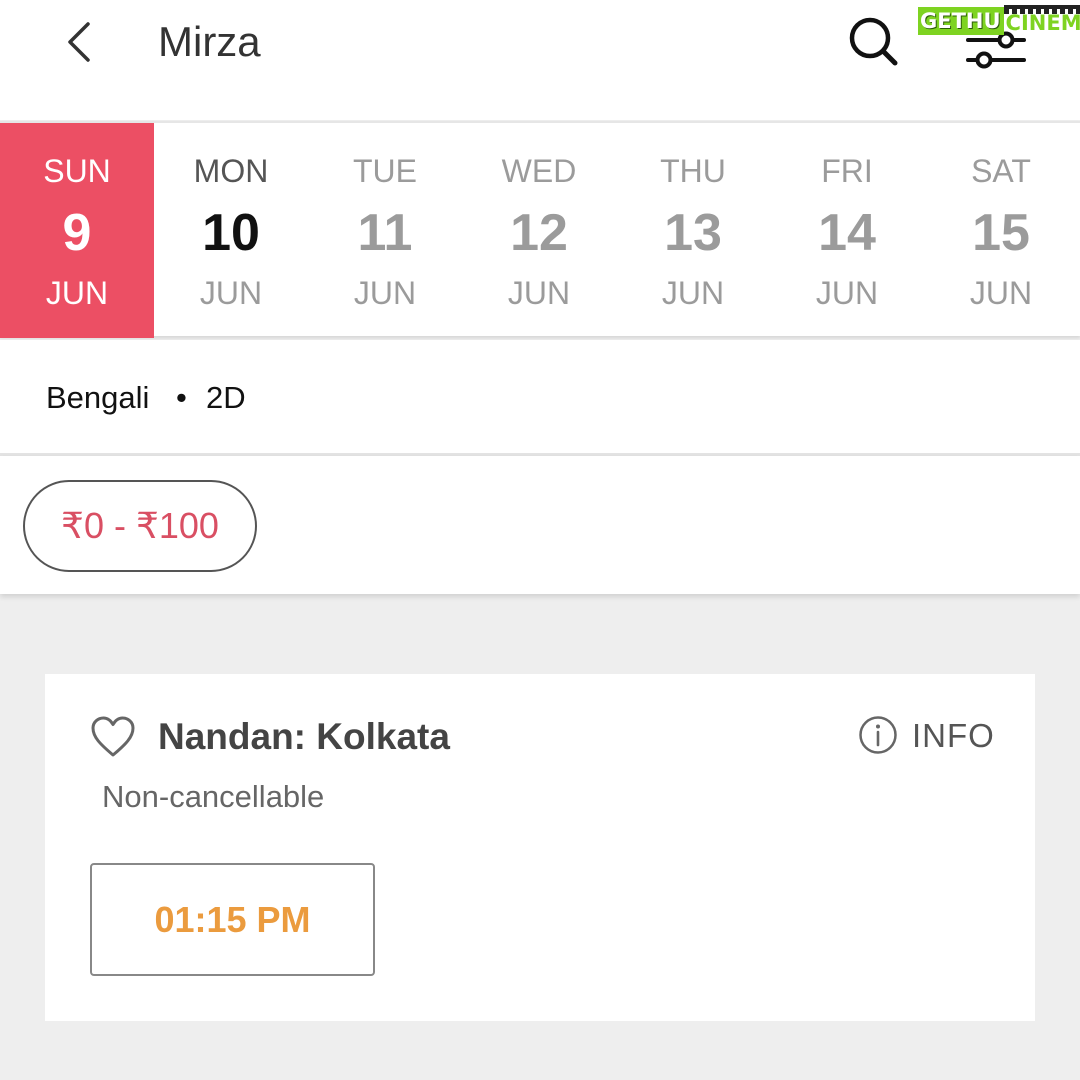 This screenshot has width=1080, height=1080. What do you see at coordinates (693, 171) in the screenshot?
I see `date-weekday: THU` at bounding box center [693, 171].